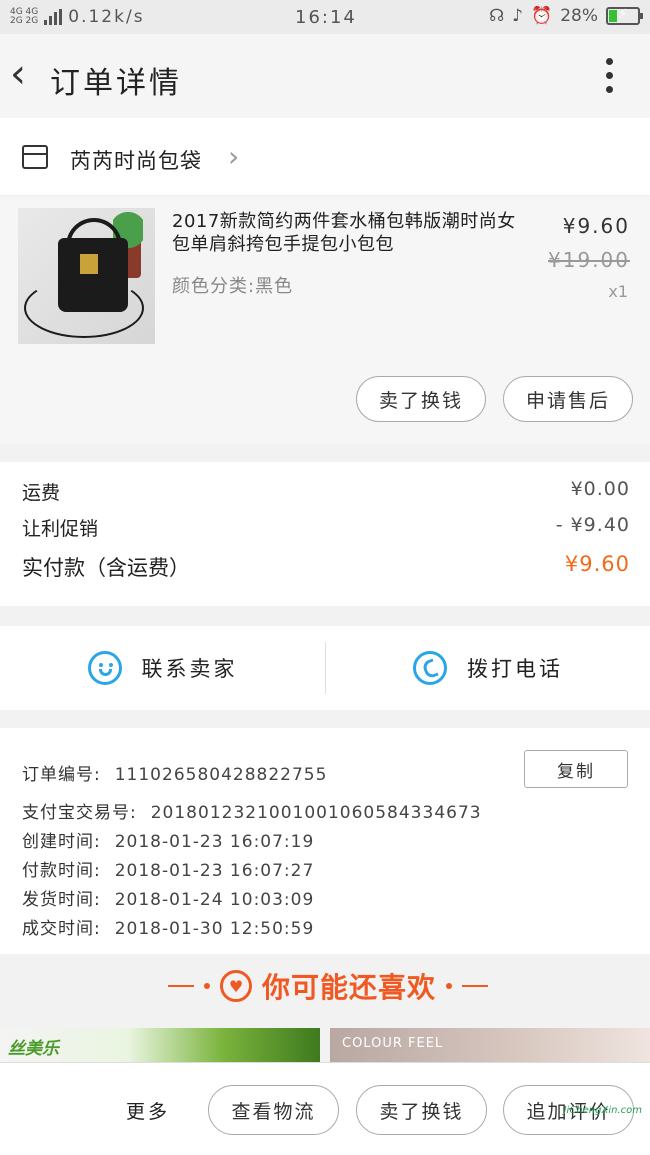 The width and height of the screenshot is (650, 1155). I want to click on call-phone-label: 拨打电话, so click(515, 669).